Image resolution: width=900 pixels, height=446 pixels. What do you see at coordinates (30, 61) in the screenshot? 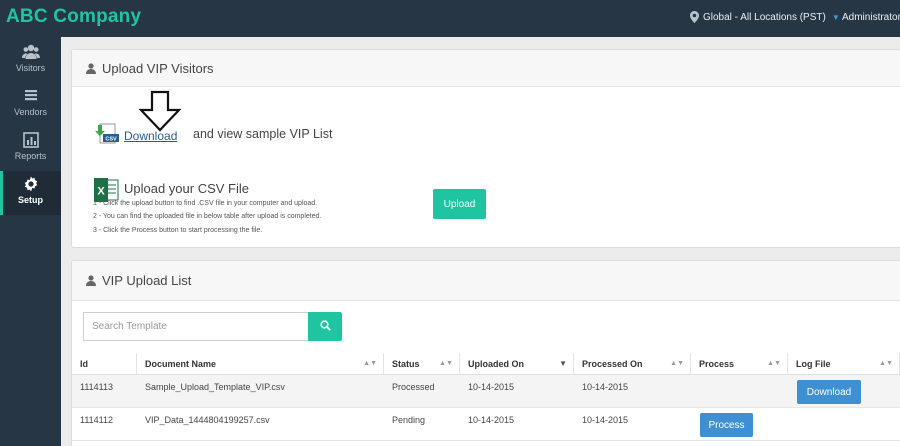
I see `sidebar-item-visitors: Visitors` at bounding box center [30, 61].